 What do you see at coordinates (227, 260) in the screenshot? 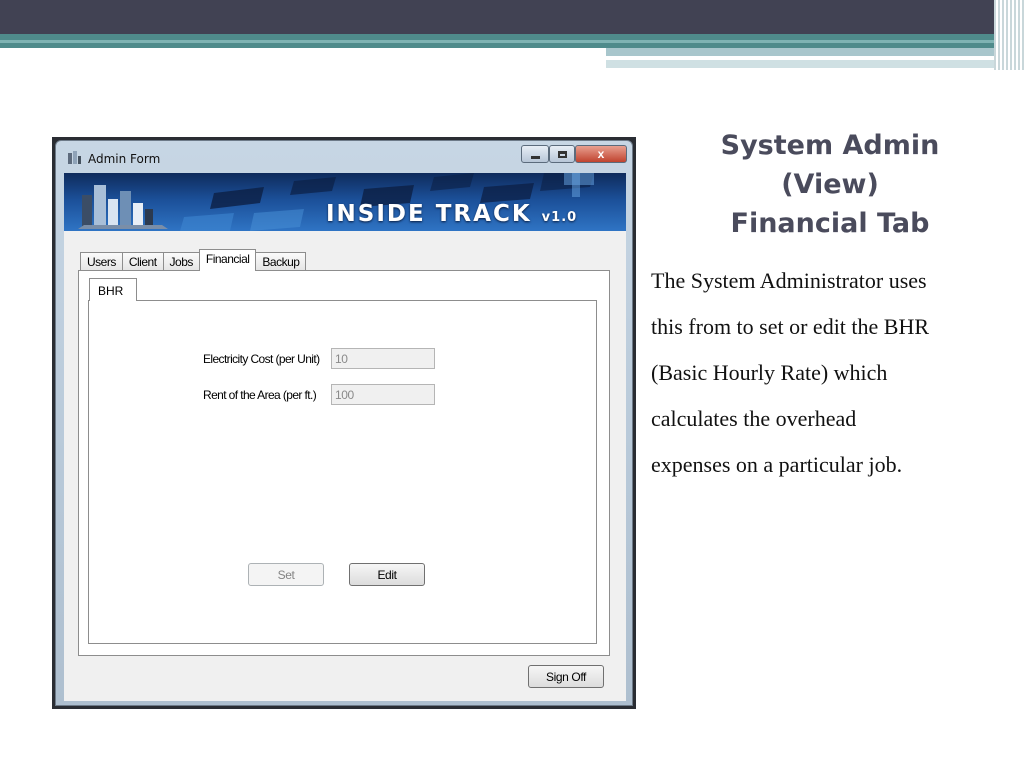
I see `tab-financial: Financial` at bounding box center [227, 260].